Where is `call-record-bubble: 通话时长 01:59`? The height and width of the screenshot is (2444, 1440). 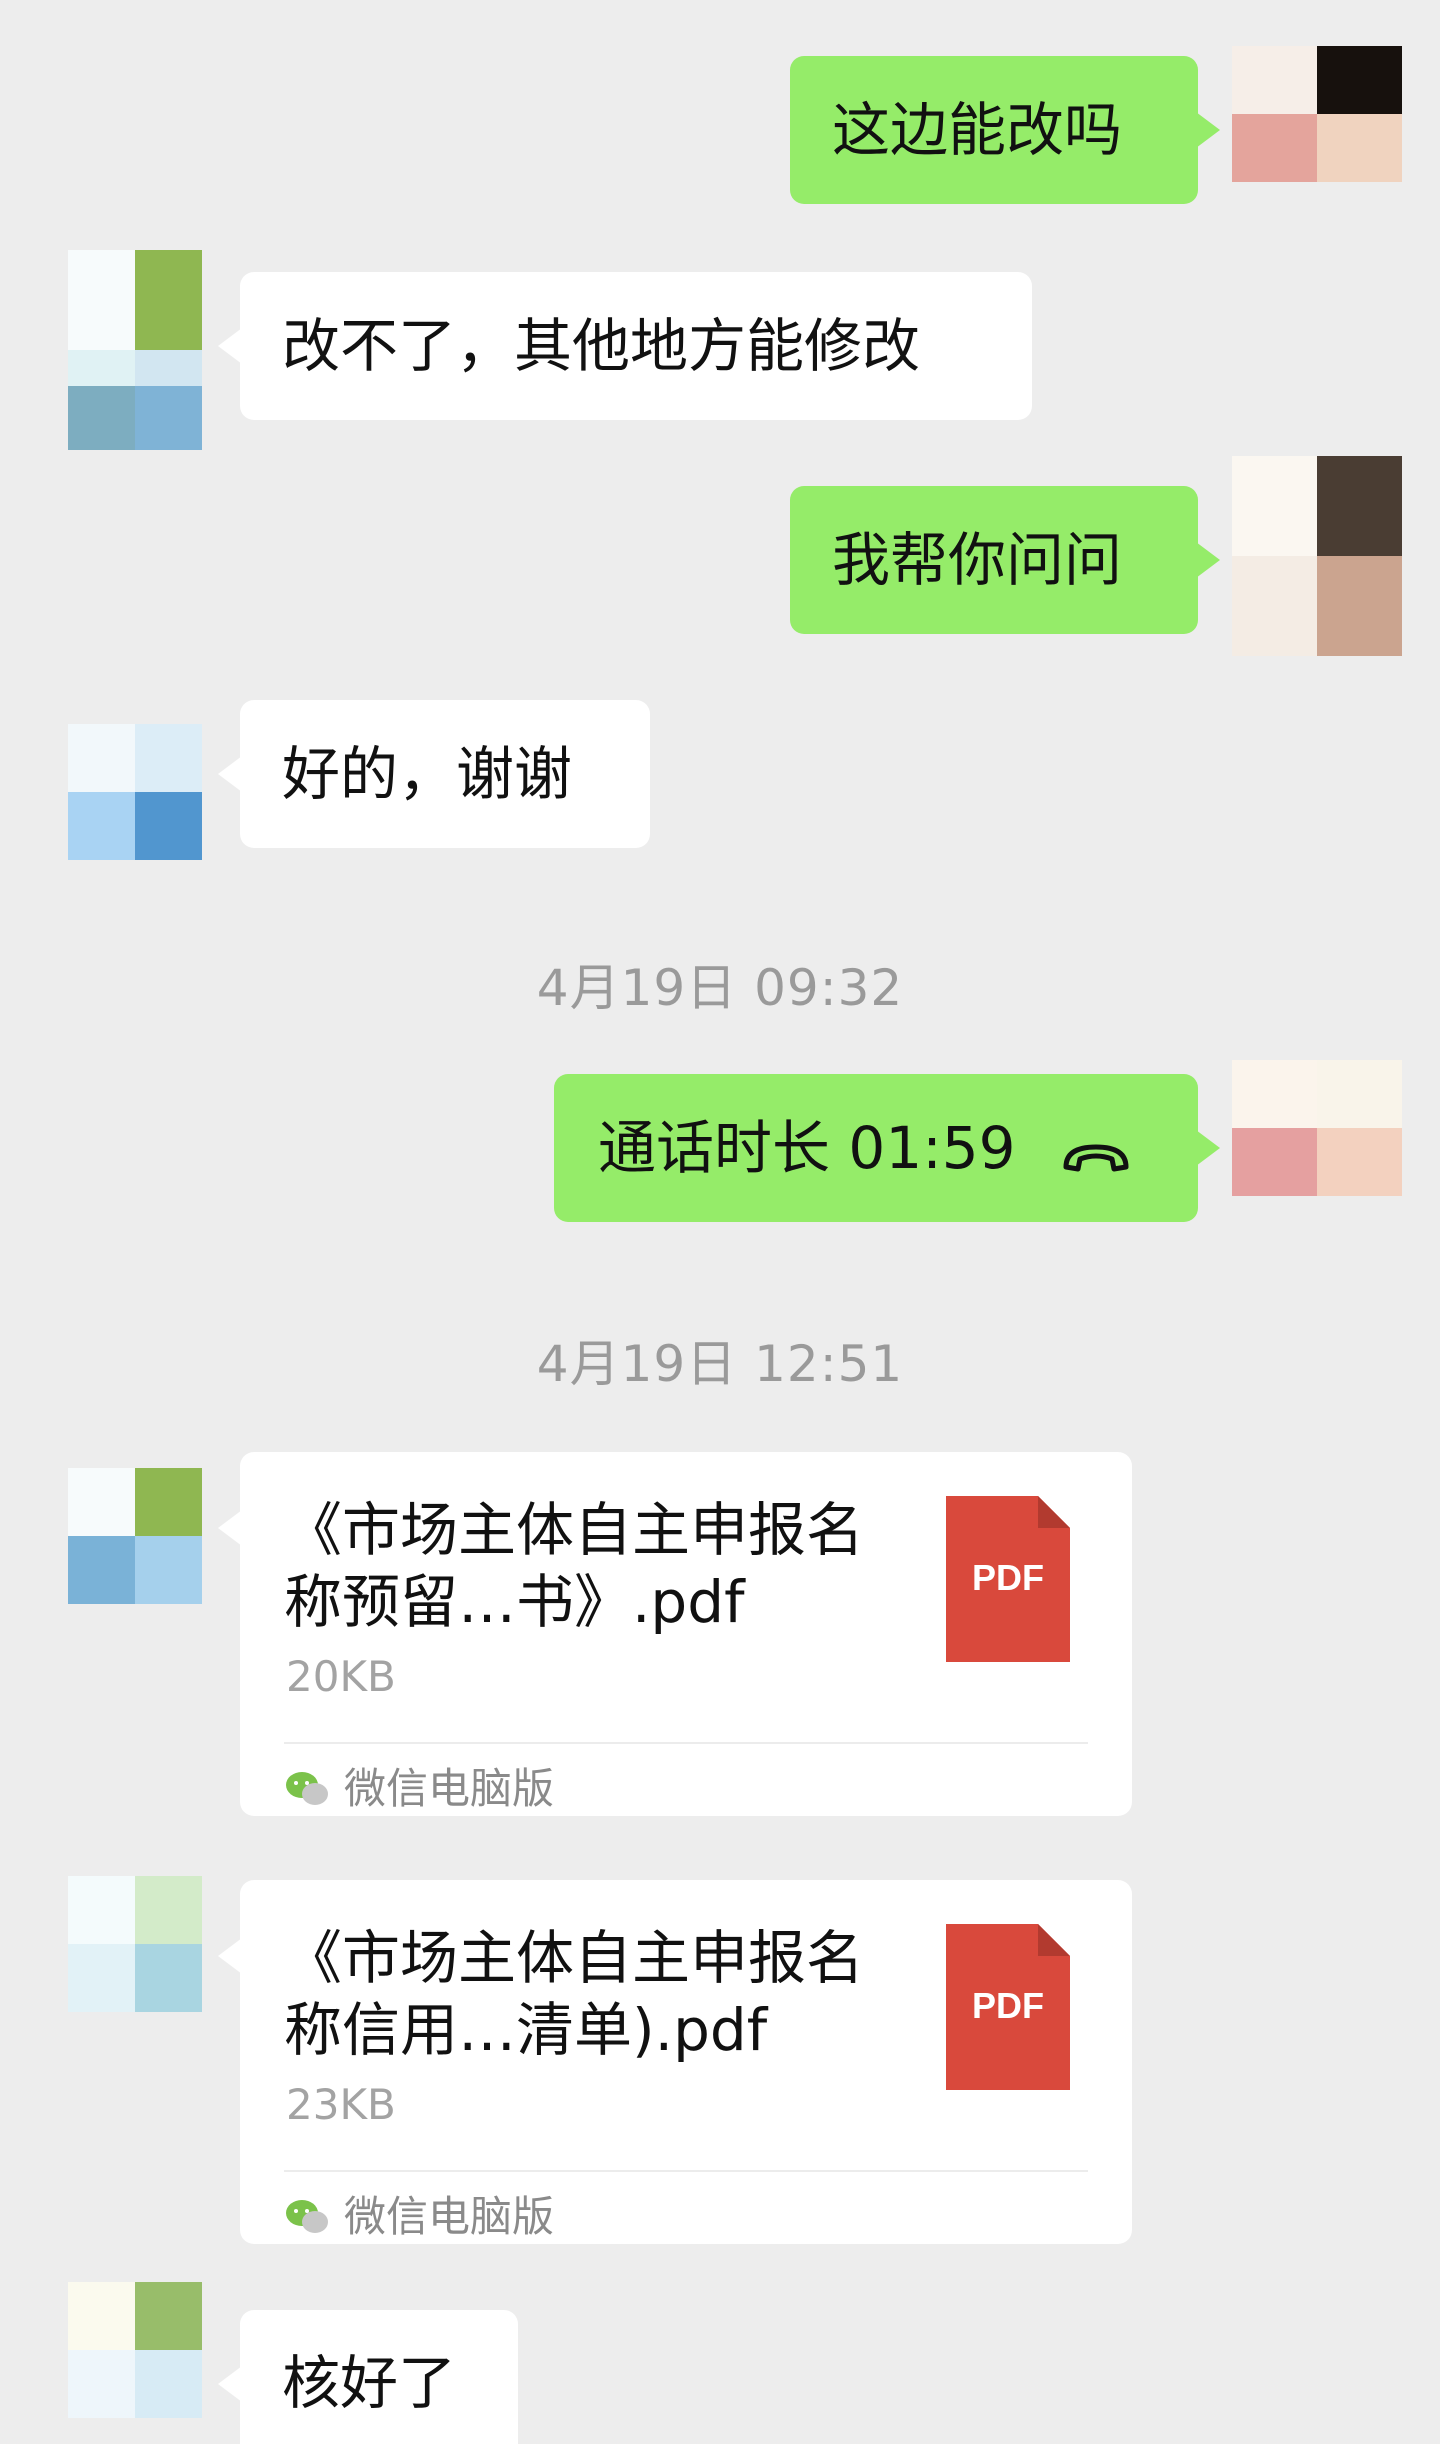
call-record-bubble: 通话时长 01:59 is located at coordinates (887, 1148).